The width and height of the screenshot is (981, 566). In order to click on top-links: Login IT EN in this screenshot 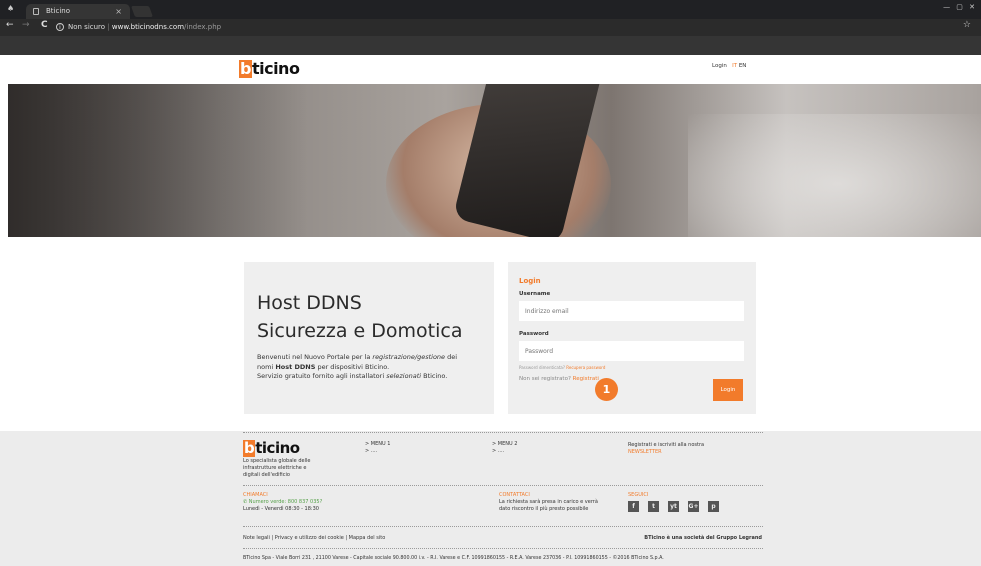, I will do `click(729, 66)`.